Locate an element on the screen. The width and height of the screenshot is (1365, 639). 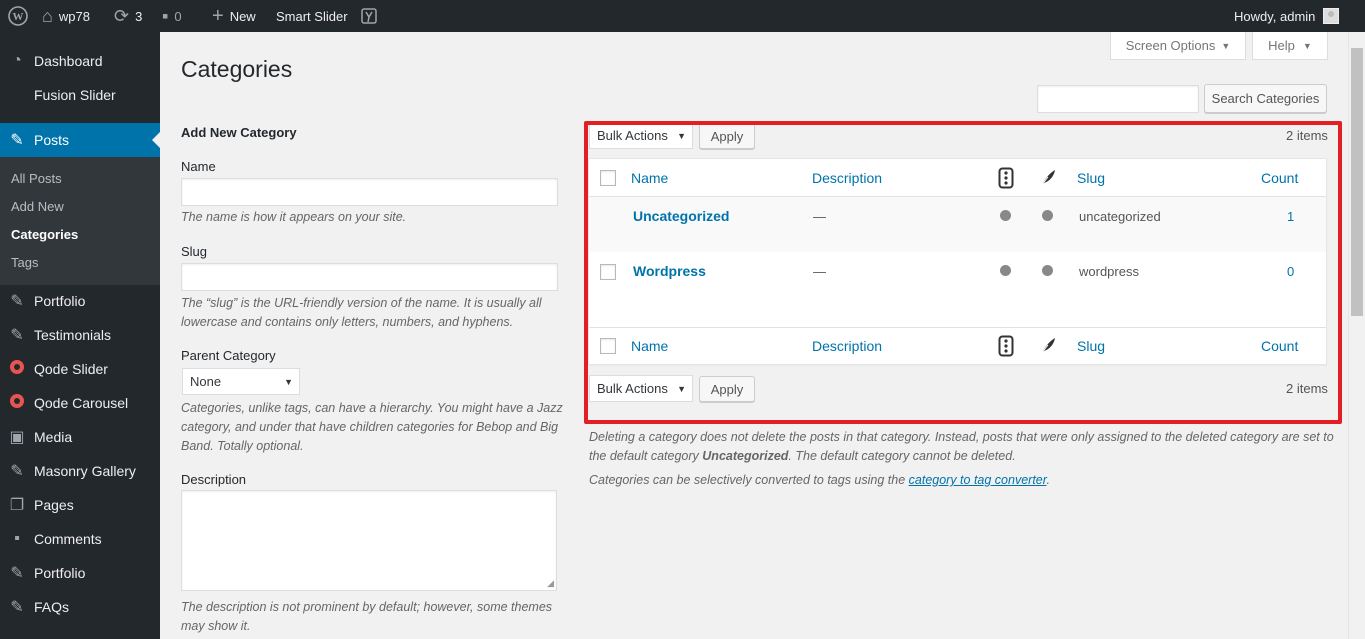
row-checkbox is located at coordinates (608, 272).